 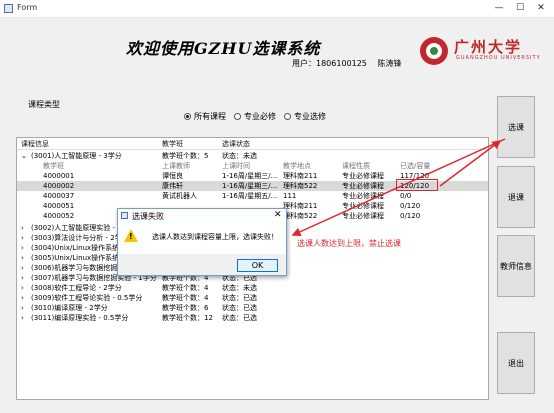 What do you see at coordinates (277, 9) in the screenshot?
I see `title-bar: Form — ☐ ✕` at bounding box center [277, 9].